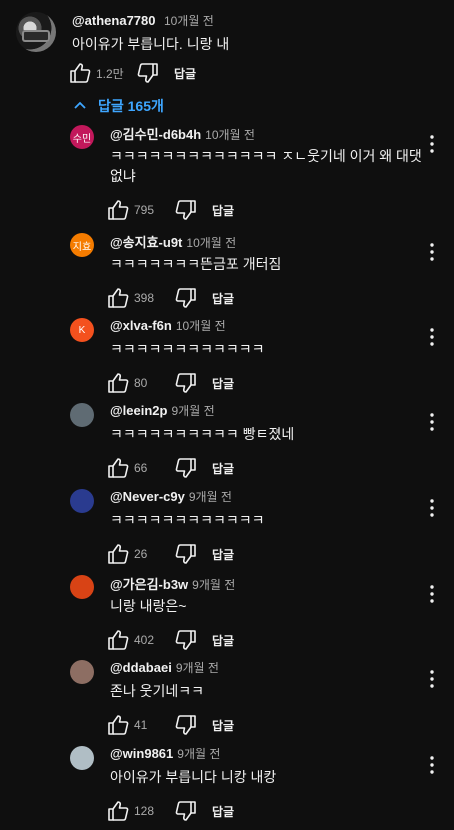 Image resolution: width=454 pixels, height=830 pixels. What do you see at coordinates (131, 106) in the screenshot?
I see `replies-toggle-label: 답글 165개` at bounding box center [131, 106].